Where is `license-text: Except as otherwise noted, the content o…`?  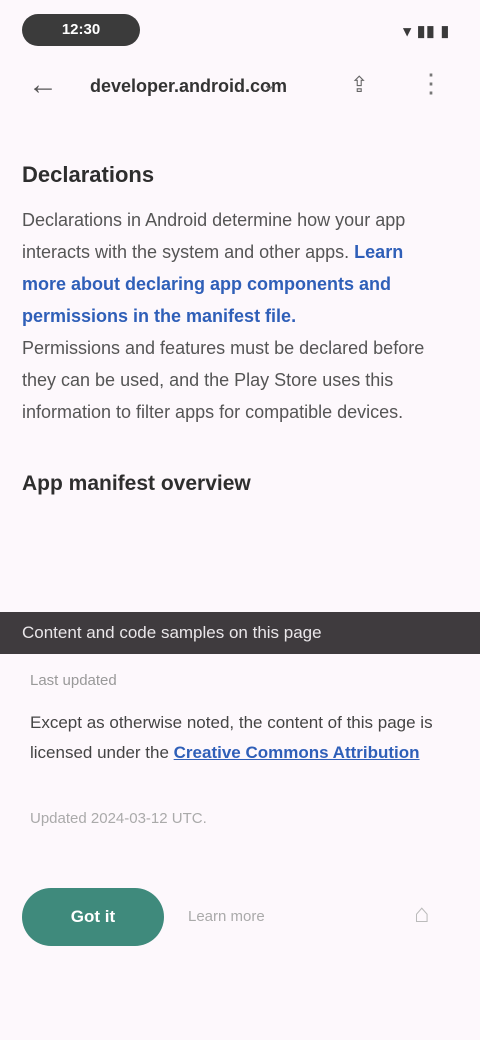 license-text: Except as otherwise noted, the content o… is located at coordinates (240, 738).